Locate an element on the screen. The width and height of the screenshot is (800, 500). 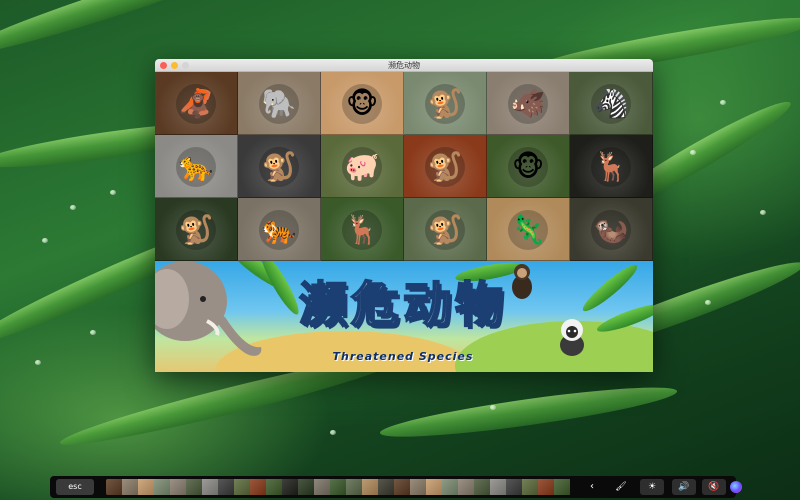
palm-leaf is located at coordinates (610, 288).